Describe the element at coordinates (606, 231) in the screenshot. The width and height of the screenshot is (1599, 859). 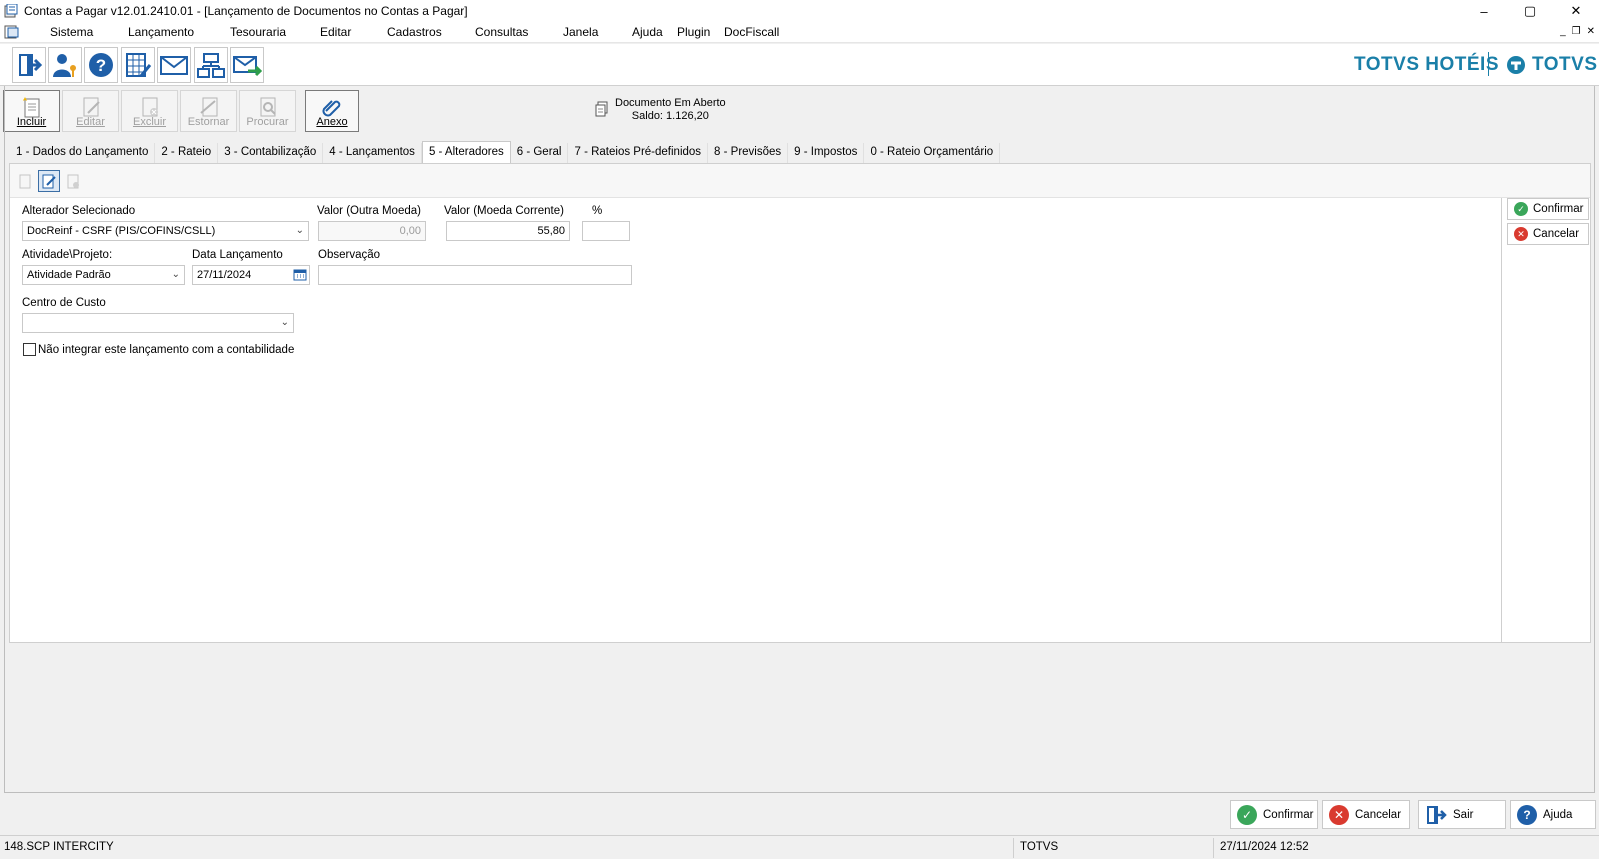
I see `percent-field` at that location.